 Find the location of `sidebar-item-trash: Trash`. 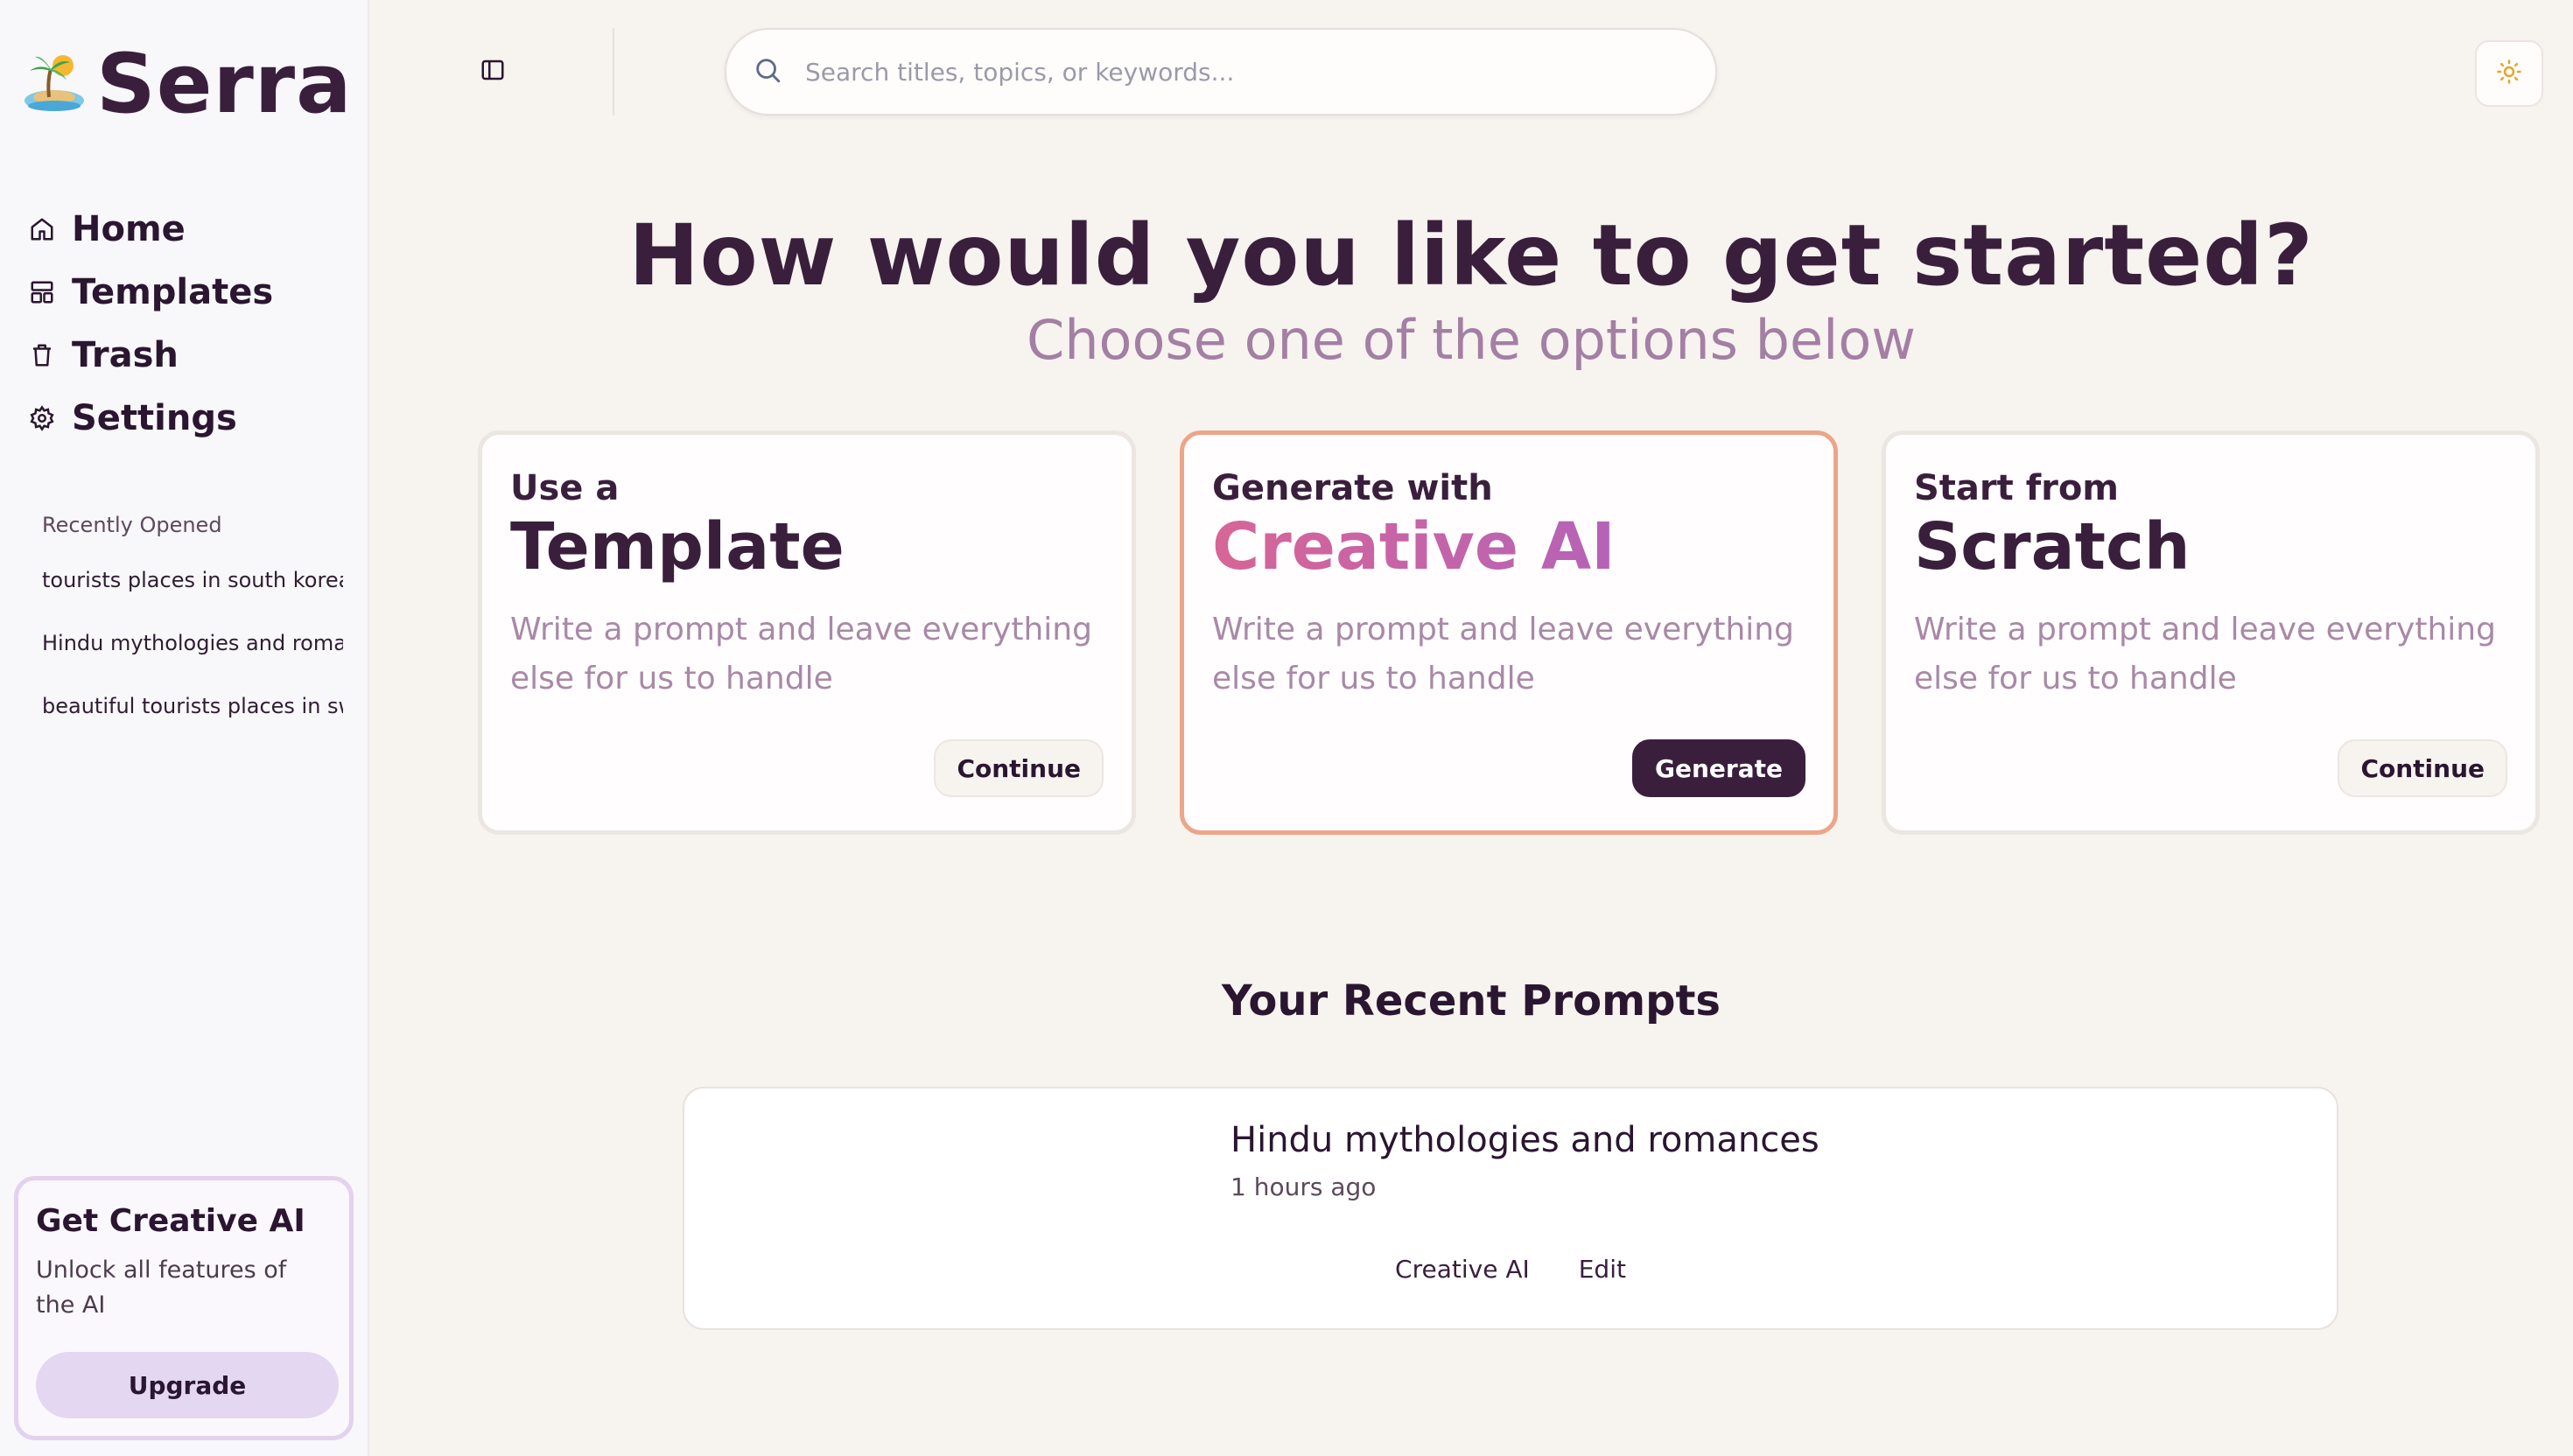

sidebar-item-trash: Trash is located at coordinates (149, 355).